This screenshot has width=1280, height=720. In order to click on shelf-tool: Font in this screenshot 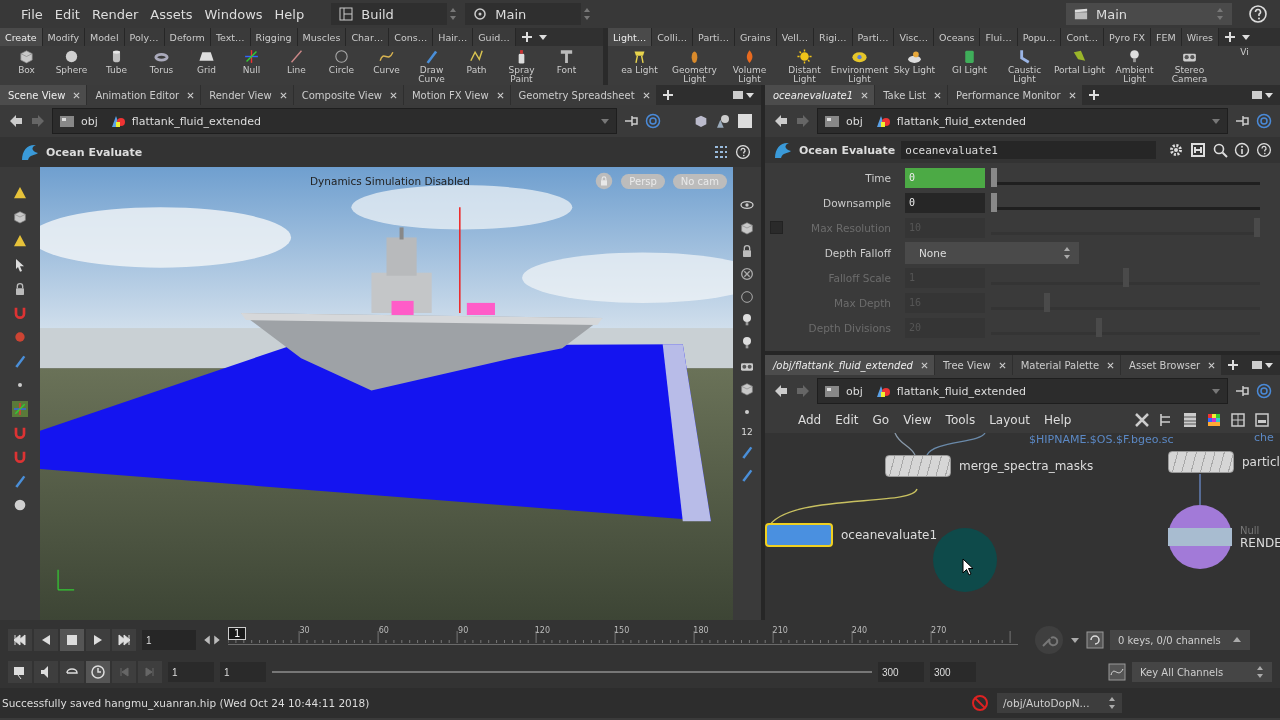, I will do `click(566, 65)`.